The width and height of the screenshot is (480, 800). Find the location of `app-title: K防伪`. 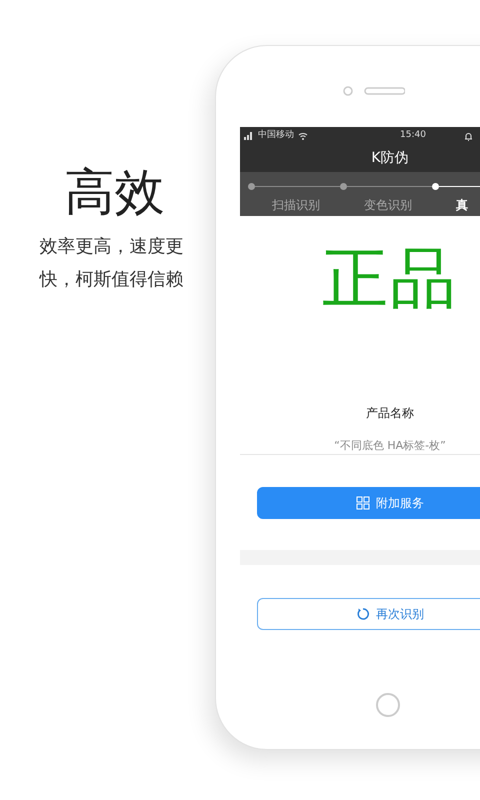

app-title: K防伪 is located at coordinates (390, 158).